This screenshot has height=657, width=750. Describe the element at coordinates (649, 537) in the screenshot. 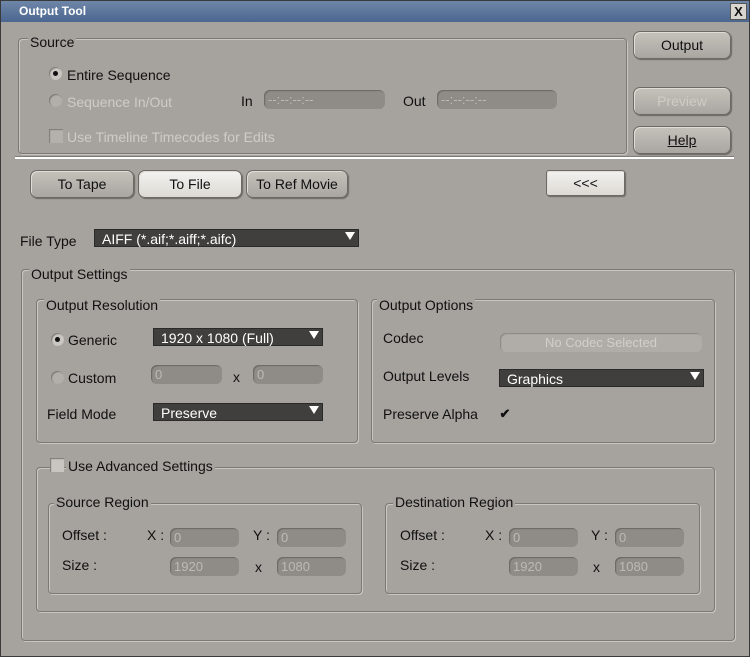

I see `destination-offset-y-field: 0` at that location.